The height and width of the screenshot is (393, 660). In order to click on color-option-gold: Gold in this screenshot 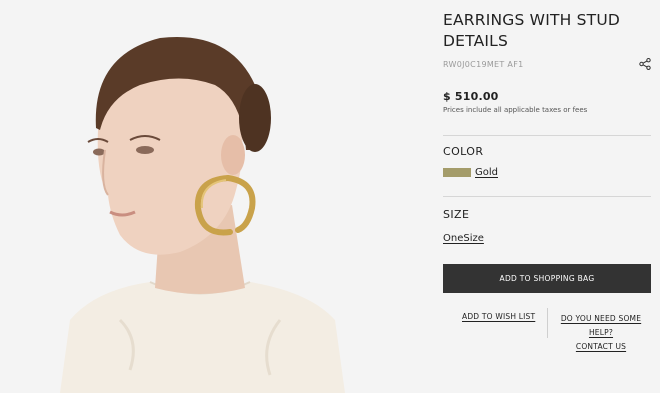, I will do `click(470, 172)`.